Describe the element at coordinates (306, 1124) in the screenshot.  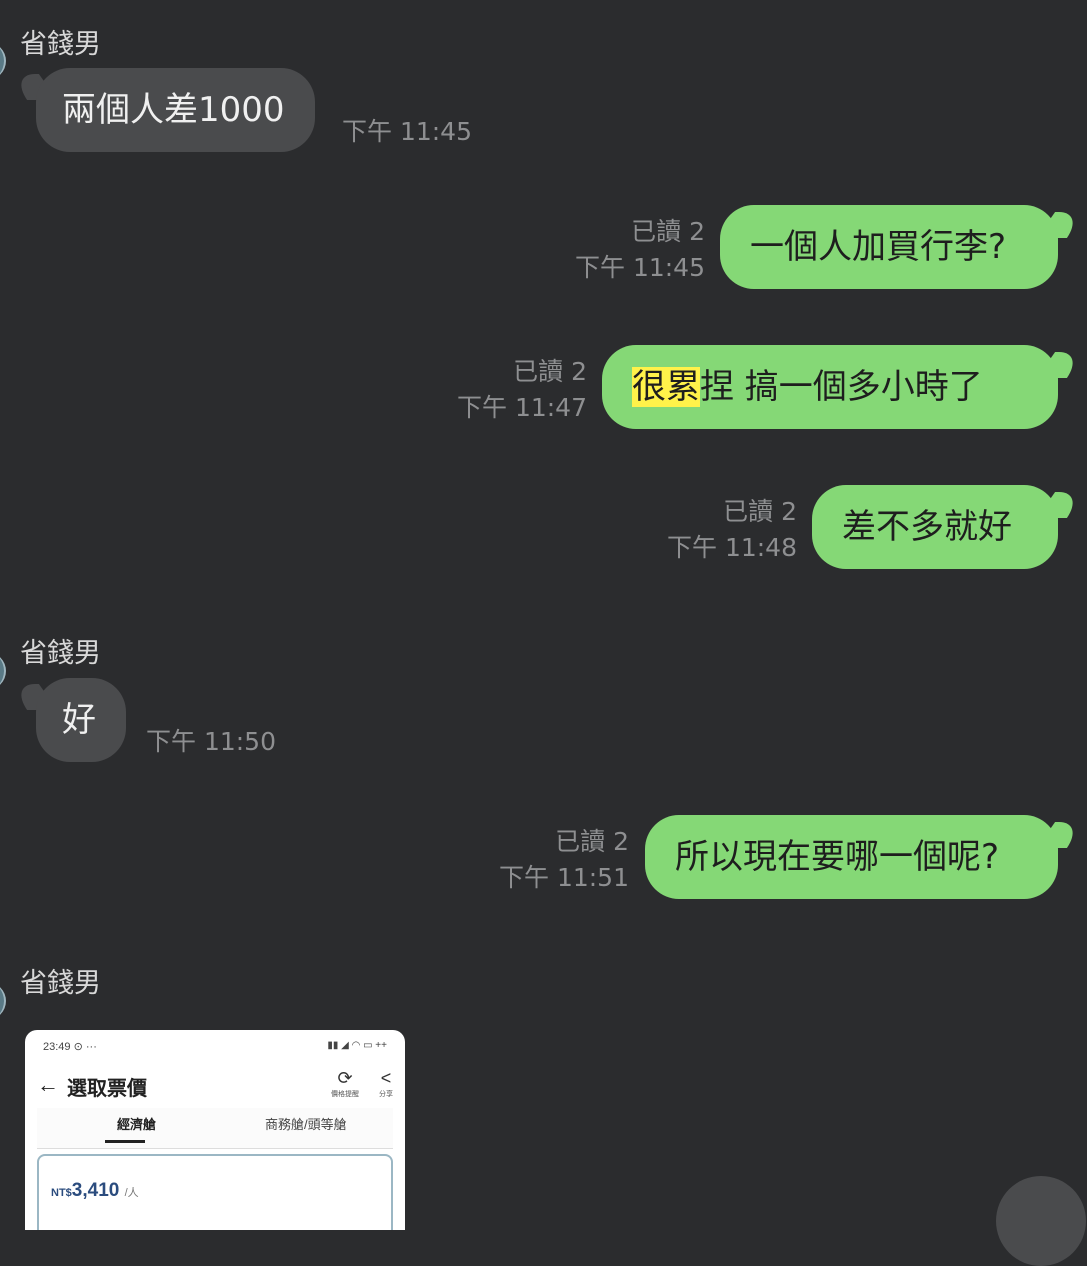
I see `tab-business: 商務艙/頭等艙` at that location.